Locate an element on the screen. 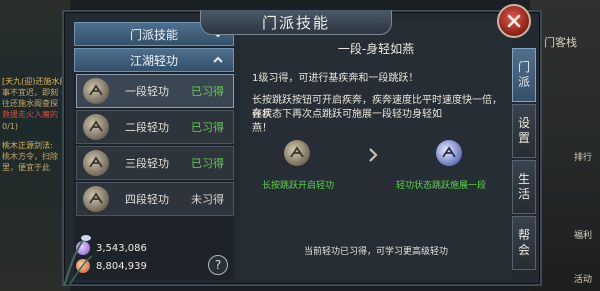  skill-row-2: 二段轻功 已习得 is located at coordinates (155, 127).